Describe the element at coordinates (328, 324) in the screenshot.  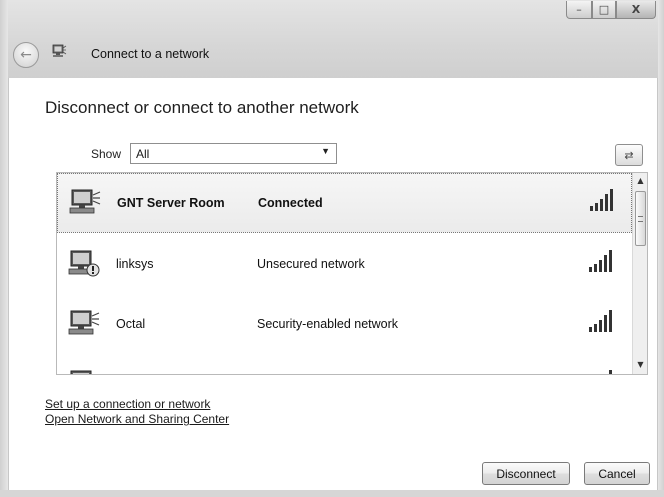
I see `network-status: Security-enabled network` at that location.